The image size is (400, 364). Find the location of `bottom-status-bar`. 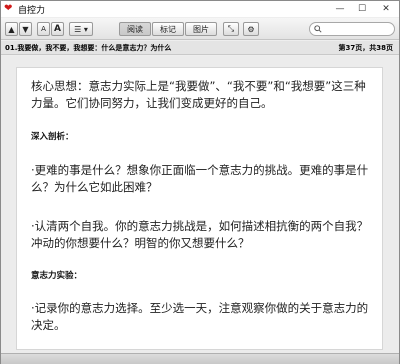

bottom-status-bar is located at coordinates (200, 358).